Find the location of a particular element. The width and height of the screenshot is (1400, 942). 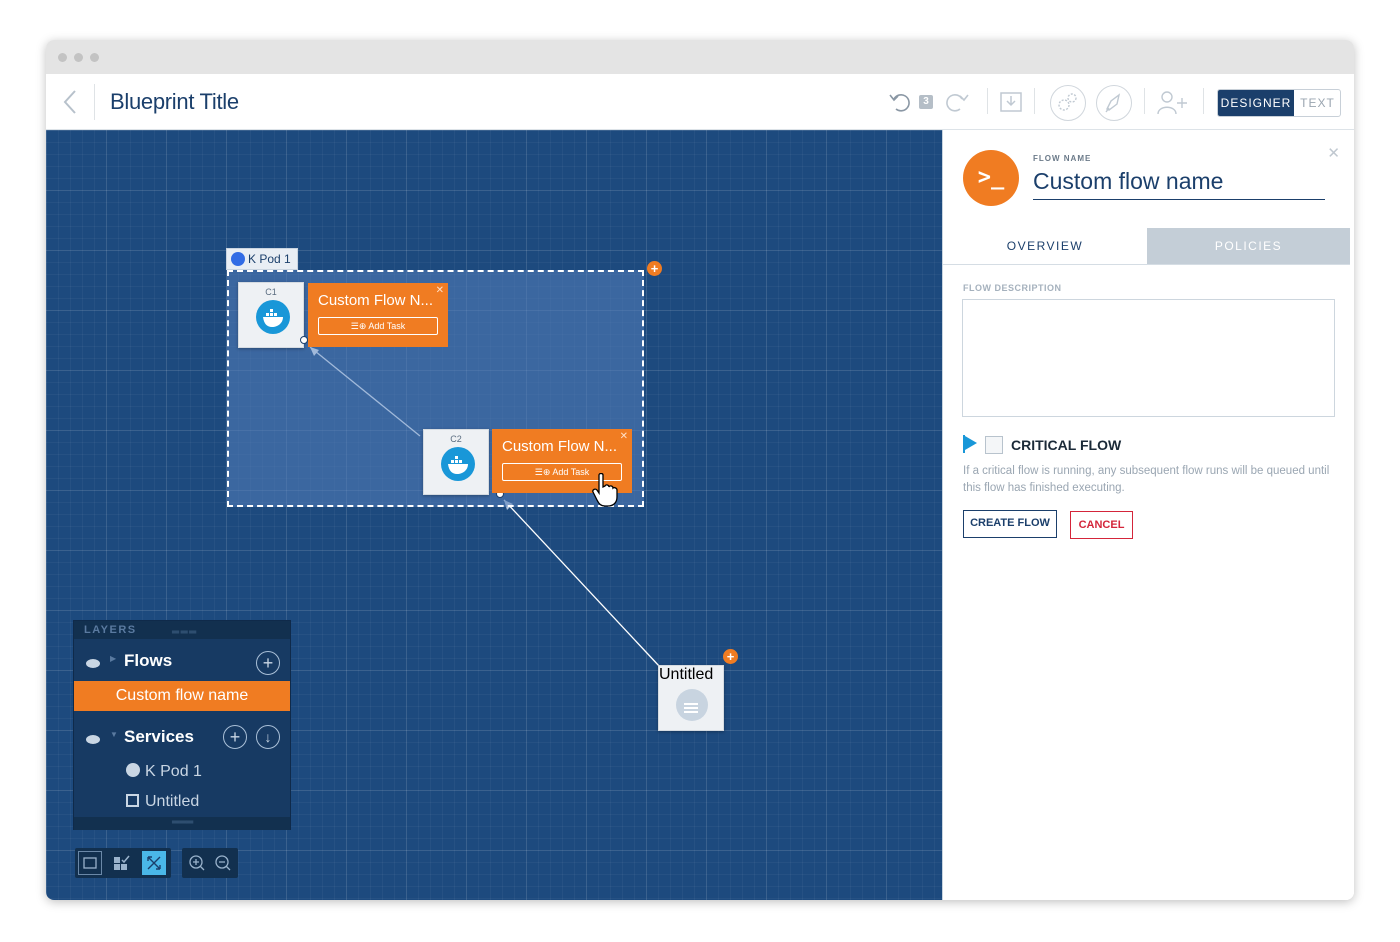

settings-gears-icon is located at coordinates (1068, 103).